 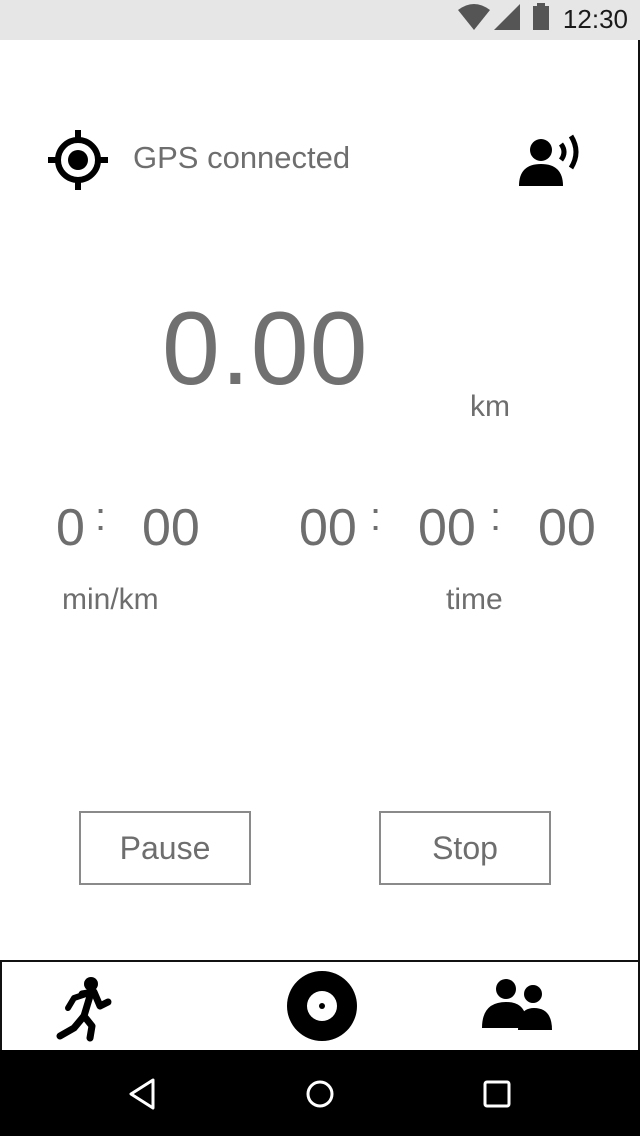 I want to click on voice-guidance-icon, so click(x=551, y=160).